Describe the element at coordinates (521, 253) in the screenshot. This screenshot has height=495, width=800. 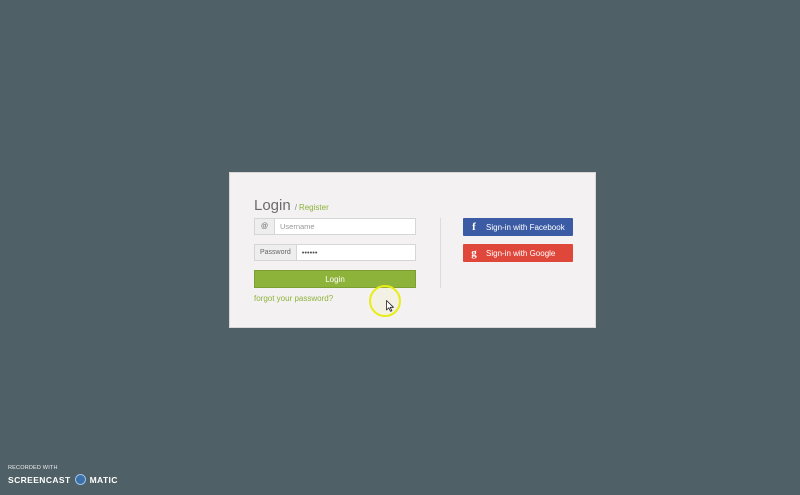
I see `google-signin-label: Sign-in with Google` at that location.